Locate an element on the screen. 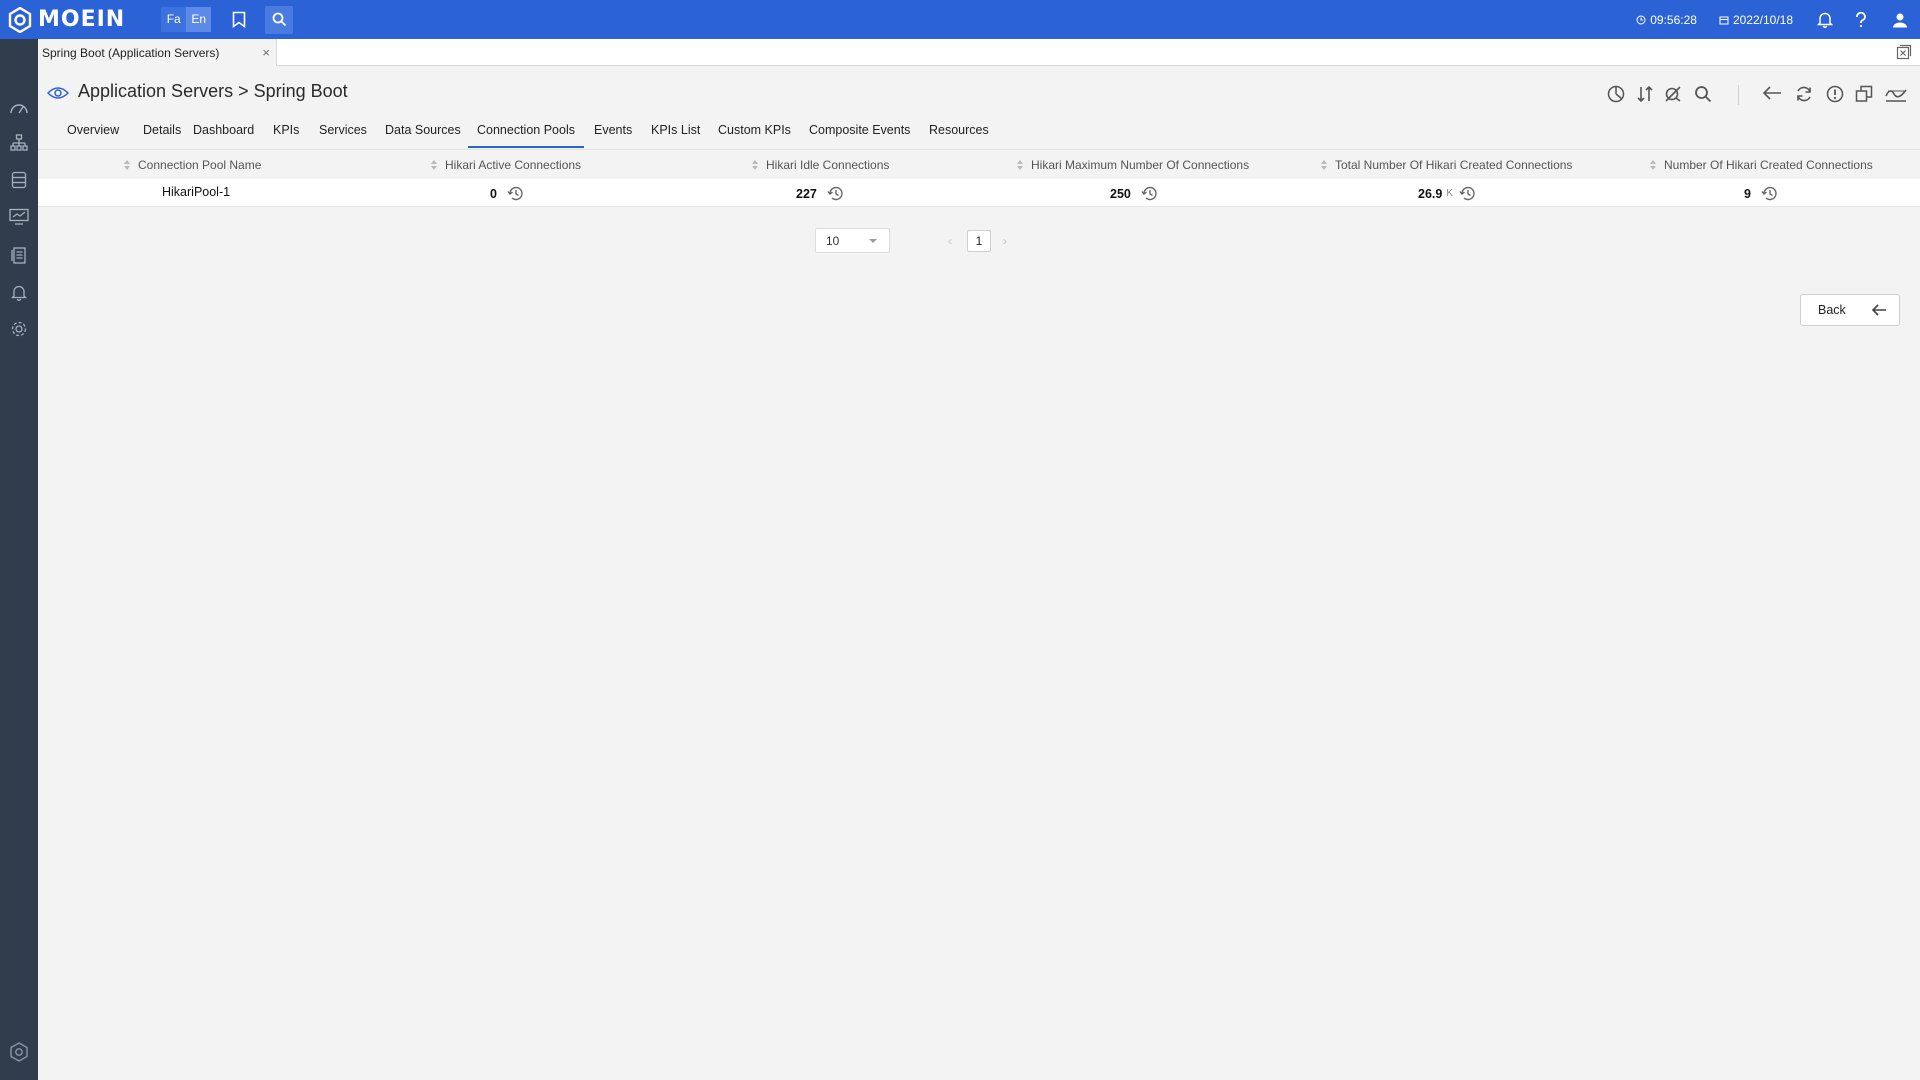 This screenshot has height=1080, width=1920. app-logo: MOEIN is located at coordinates (66, 19).